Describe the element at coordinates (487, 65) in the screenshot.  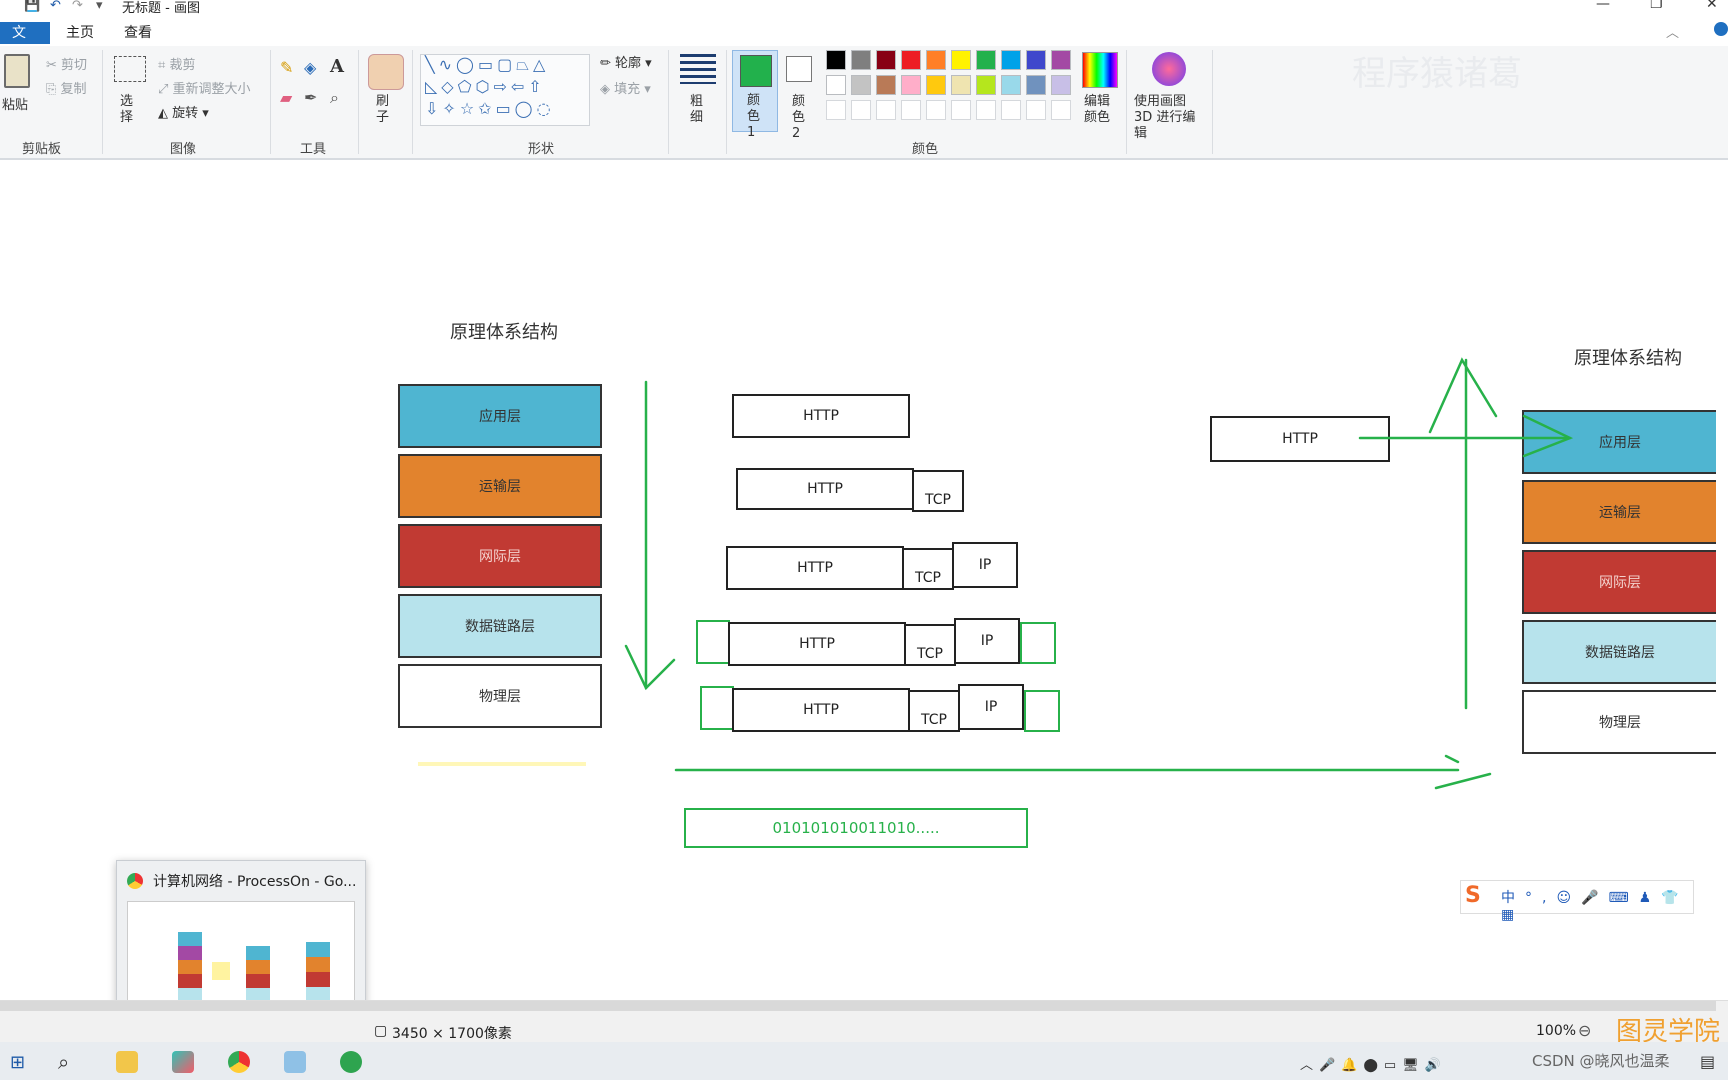
I see `shapes-row-1: ╲∿◯▭▢⏢△` at that location.